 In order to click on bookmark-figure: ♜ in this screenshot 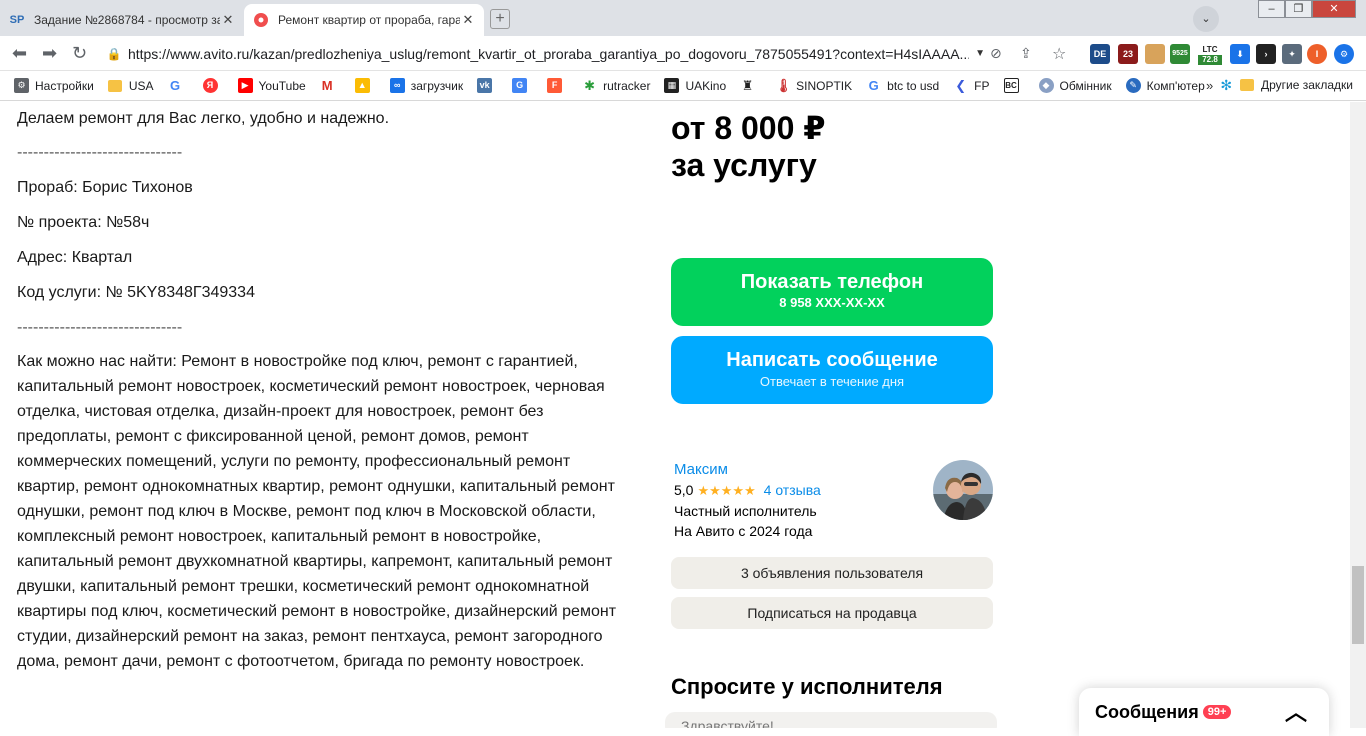, I will do `click(750, 85)`.